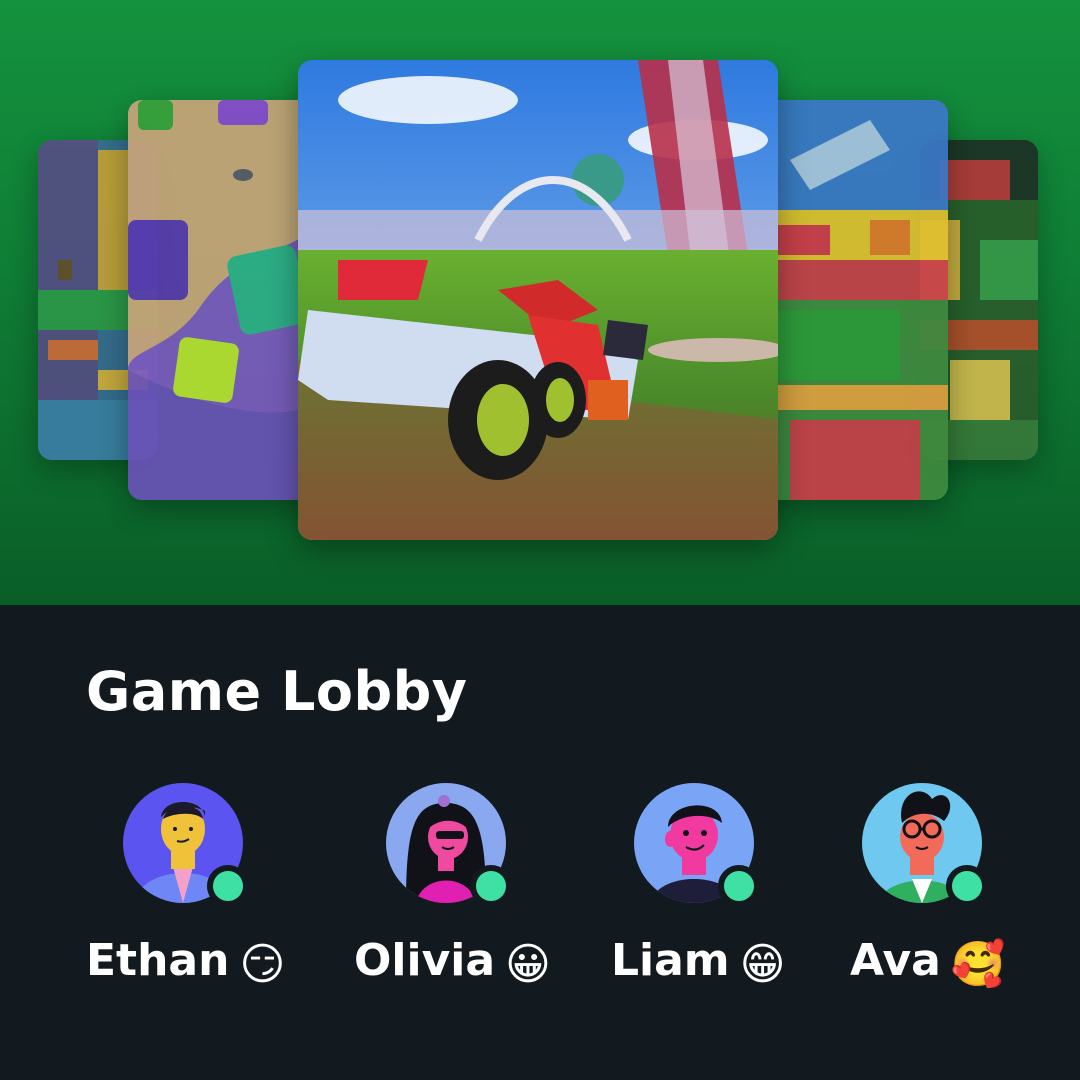 The width and height of the screenshot is (1080, 1080). What do you see at coordinates (262, 964) in the screenshot?
I see `player-emoji: 😏` at bounding box center [262, 964].